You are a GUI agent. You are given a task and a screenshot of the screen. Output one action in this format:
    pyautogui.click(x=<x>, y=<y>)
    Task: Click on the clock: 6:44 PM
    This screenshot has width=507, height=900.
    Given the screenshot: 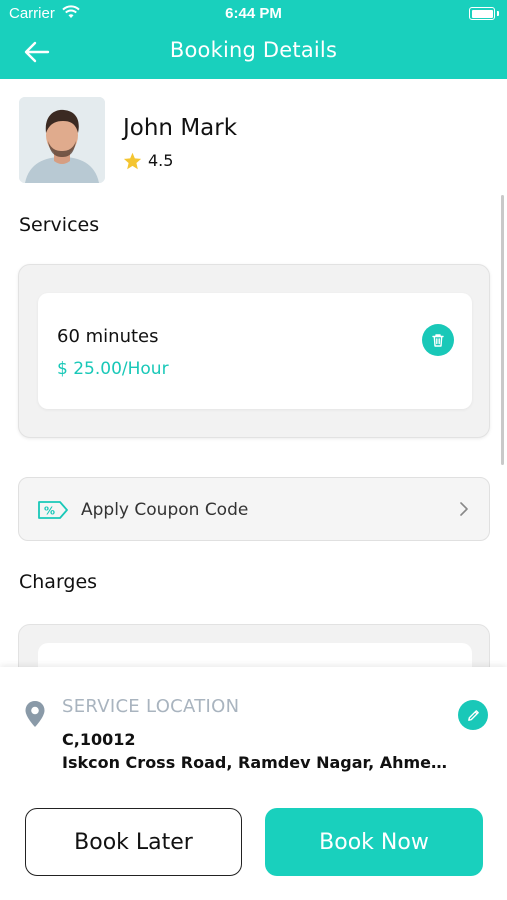 What is the action you would take?
    pyautogui.click(x=253, y=13)
    